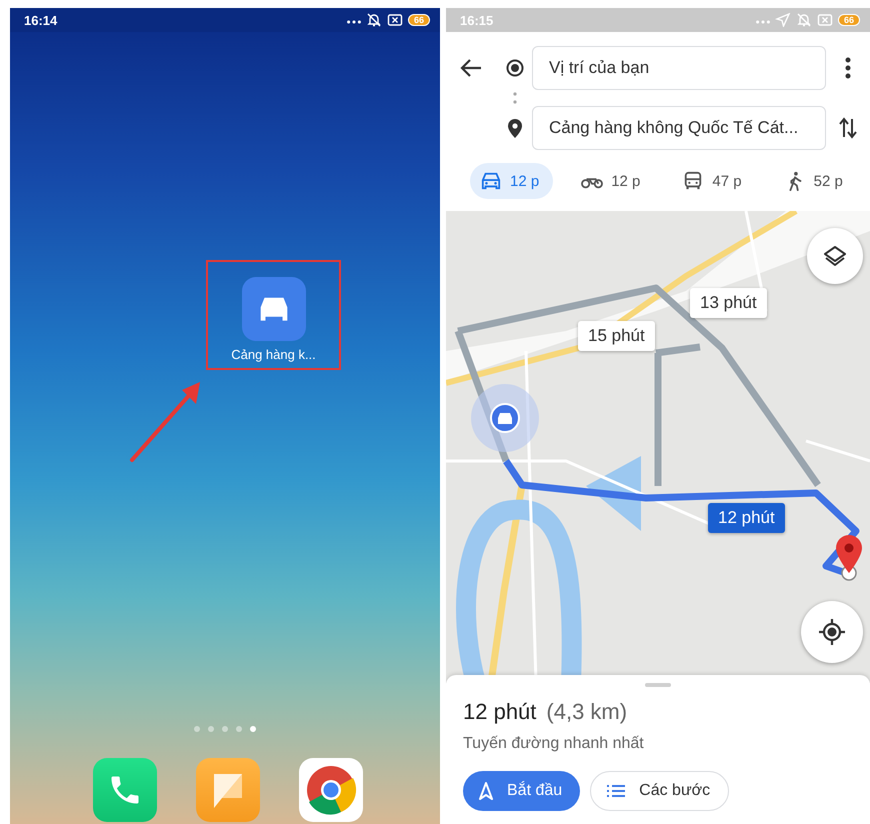 This screenshot has height=824, width=870. I want to click on layers-icon, so click(835, 256).